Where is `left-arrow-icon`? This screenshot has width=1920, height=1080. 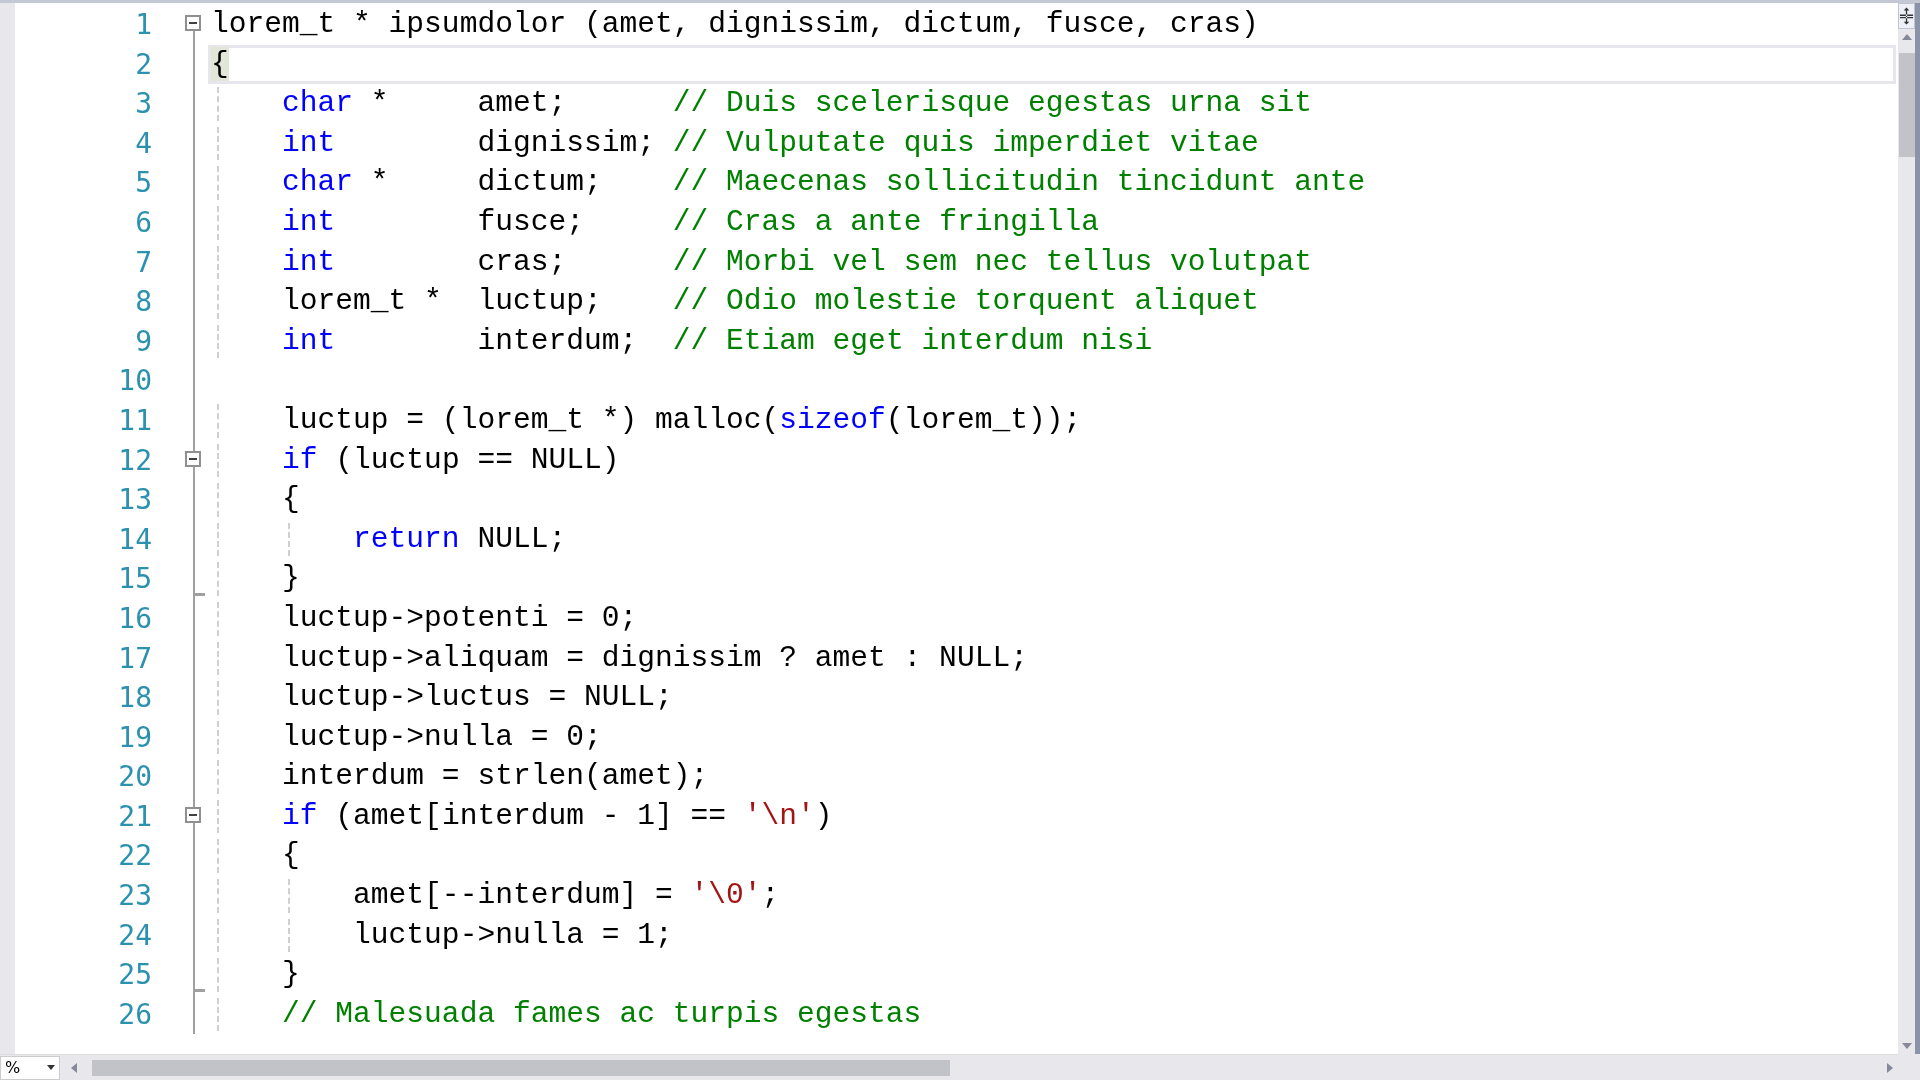 left-arrow-icon is located at coordinates (74, 1067).